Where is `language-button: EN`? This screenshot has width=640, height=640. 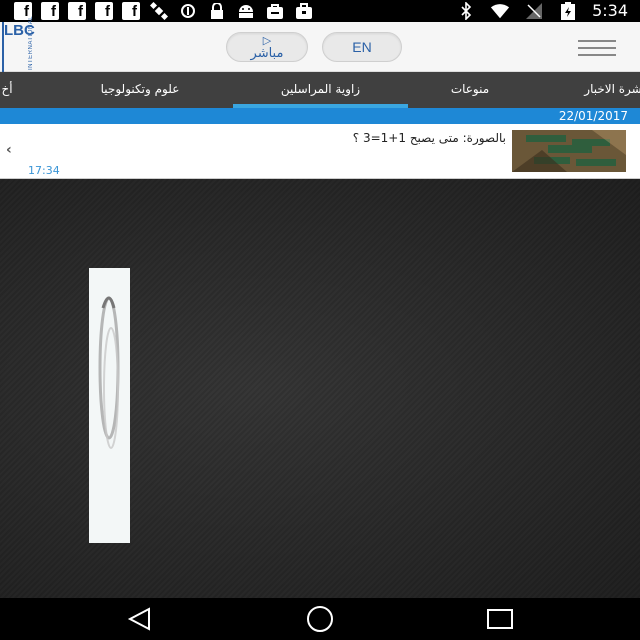 language-button: EN is located at coordinates (362, 47).